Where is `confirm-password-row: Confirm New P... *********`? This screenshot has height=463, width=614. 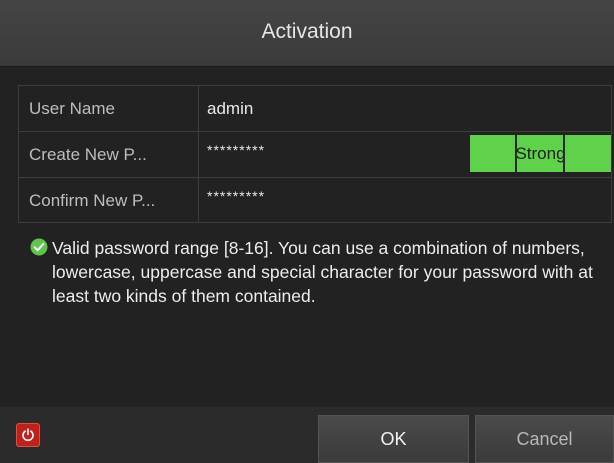 confirm-password-row: Confirm New P... ********* is located at coordinates (315, 200).